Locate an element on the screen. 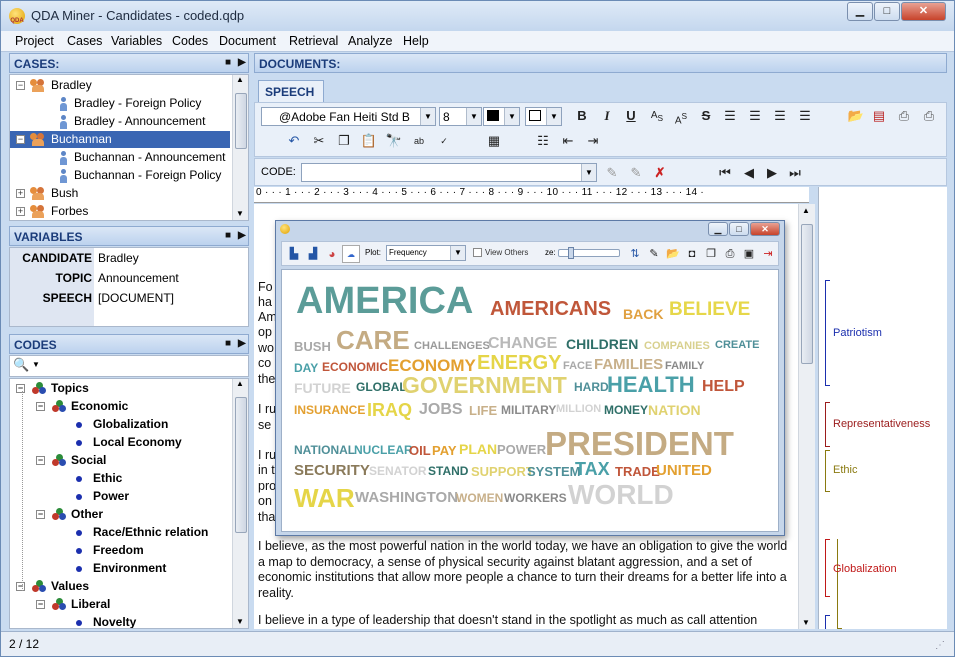 This screenshot has height=657, width=955. cloud-word: MILLION is located at coordinates (578, 409).